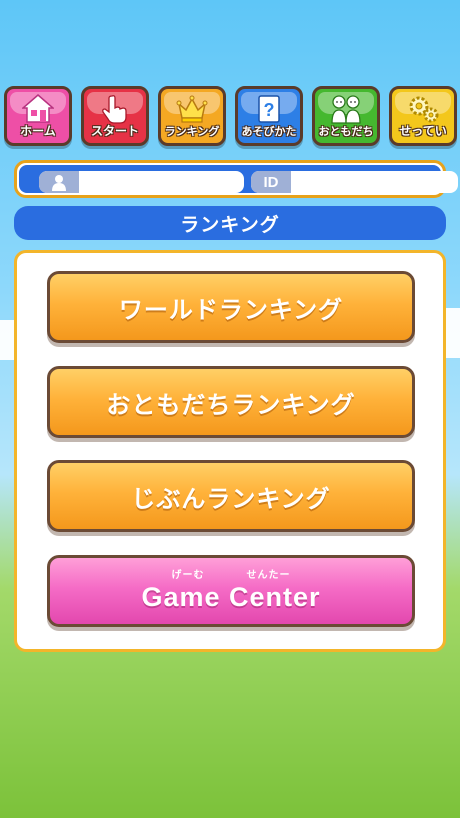 The height and width of the screenshot is (818, 460). Describe the element at coordinates (38, 131) in the screenshot. I see `nav-home-label: ホーム` at that location.